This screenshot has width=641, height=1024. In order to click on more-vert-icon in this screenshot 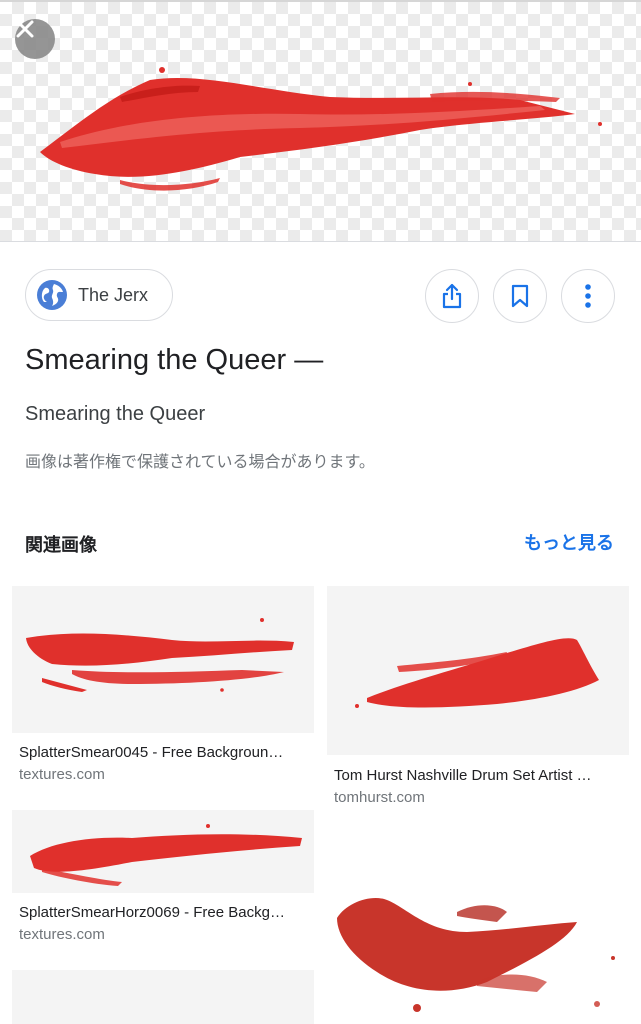, I will do `click(588, 296)`.